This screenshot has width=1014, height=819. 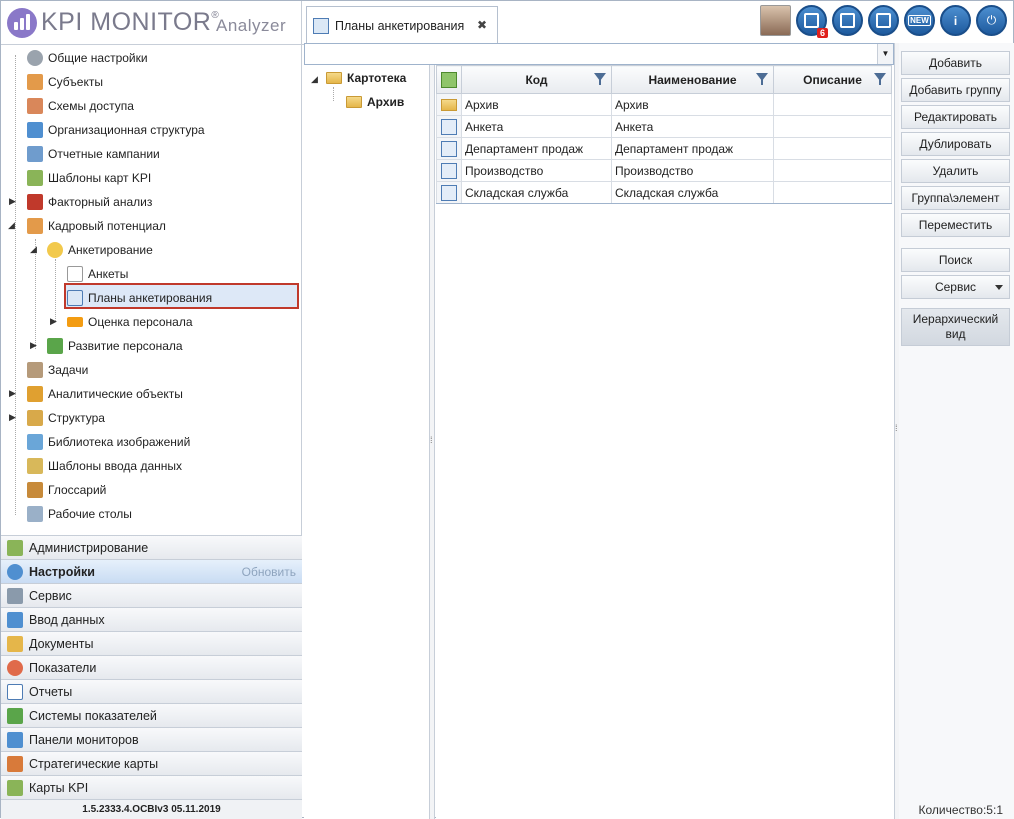 What do you see at coordinates (151, 595) in the screenshot?
I see `section-service: Сервис` at bounding box center [151, 595].